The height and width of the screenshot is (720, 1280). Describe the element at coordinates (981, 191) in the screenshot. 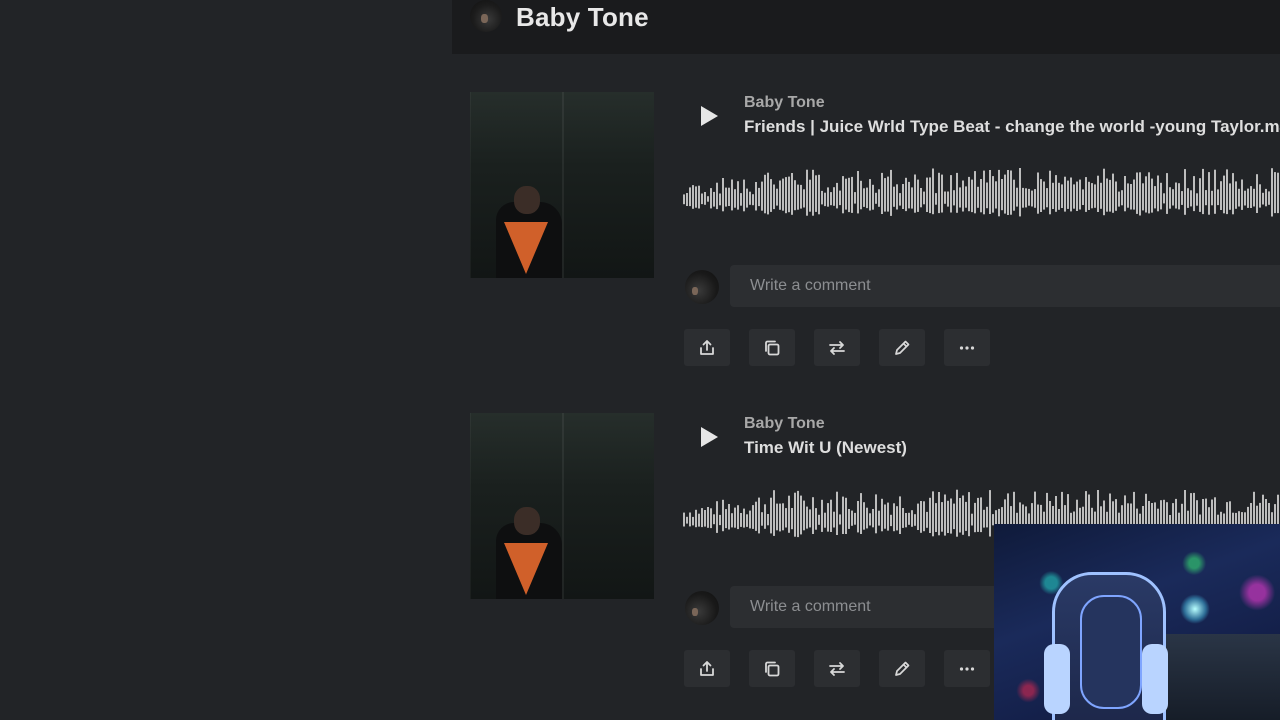

I see `track-waveform` at that location.